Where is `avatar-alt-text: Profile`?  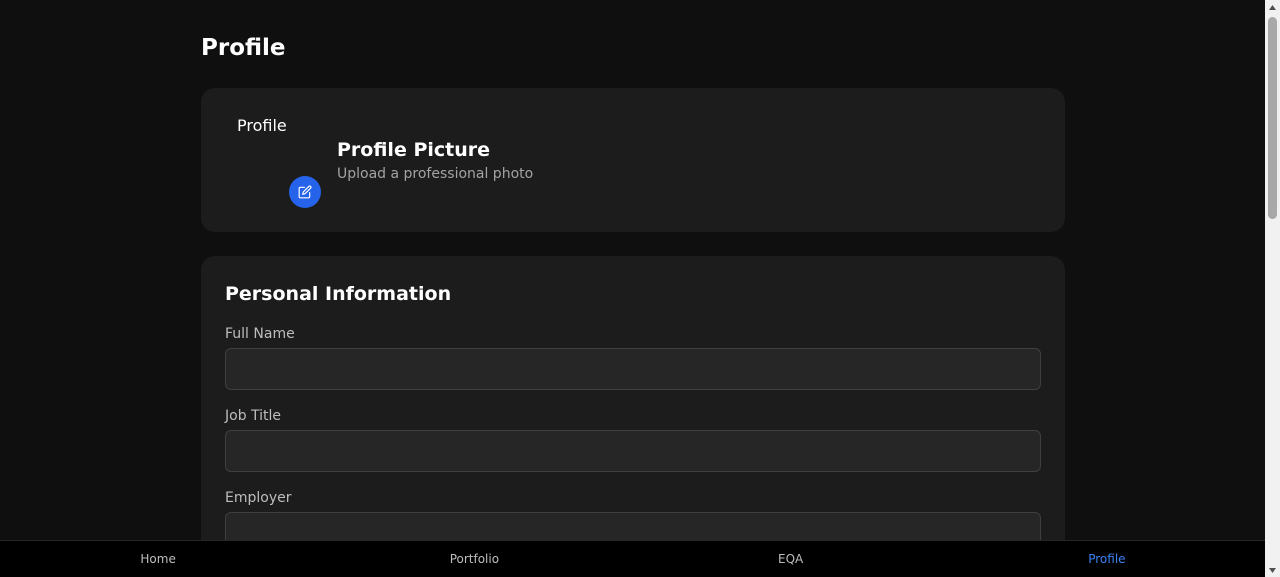
avatar-alt-text: Profile is located at coordinates (262, 125).